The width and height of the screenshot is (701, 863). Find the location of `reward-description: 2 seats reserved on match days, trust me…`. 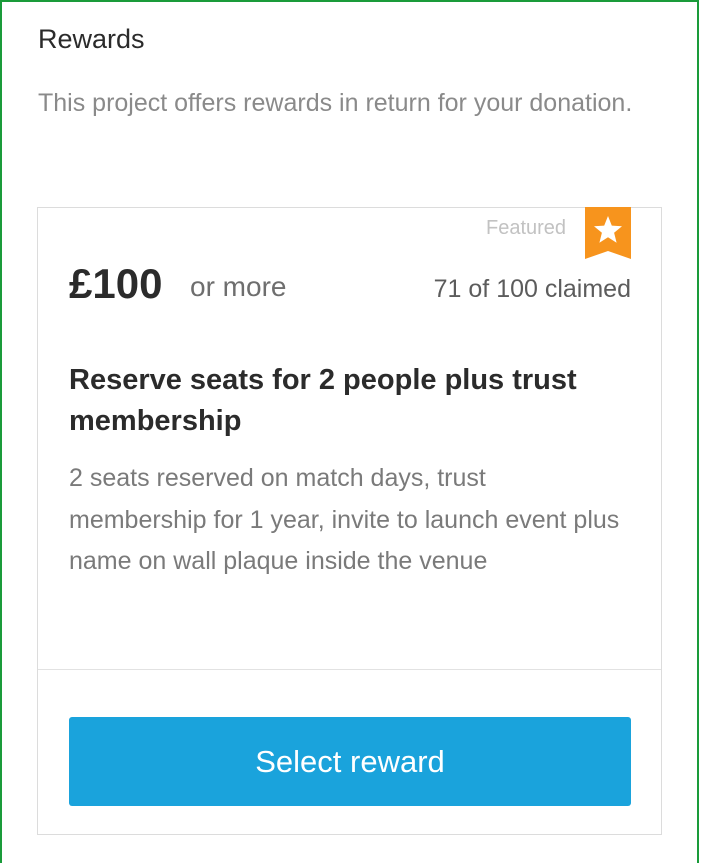

reward-description: 2 seats reserved on match days, trust me… is located at coordinates (344, 519).